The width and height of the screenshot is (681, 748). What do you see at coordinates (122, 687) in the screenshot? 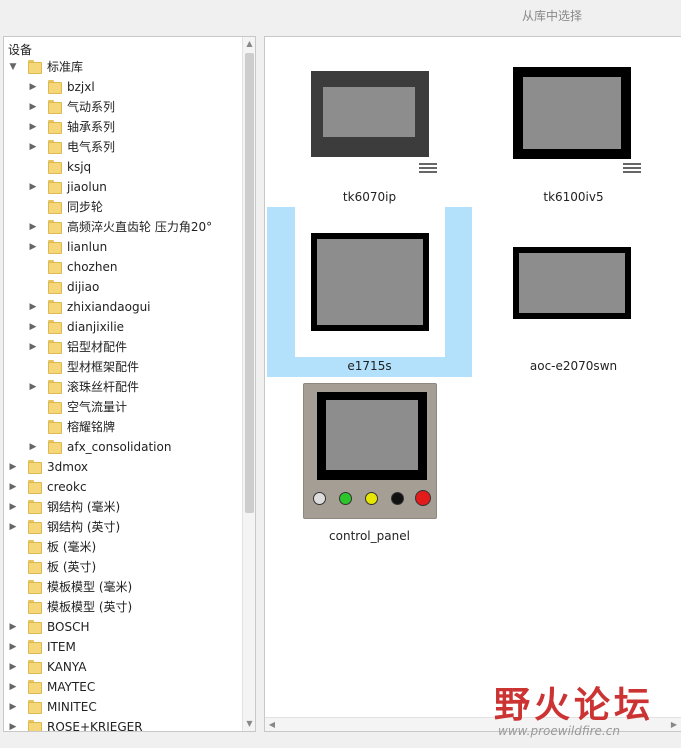
I see `tree-item: ▶ MAYTEC` at bounding box center [122, 687].